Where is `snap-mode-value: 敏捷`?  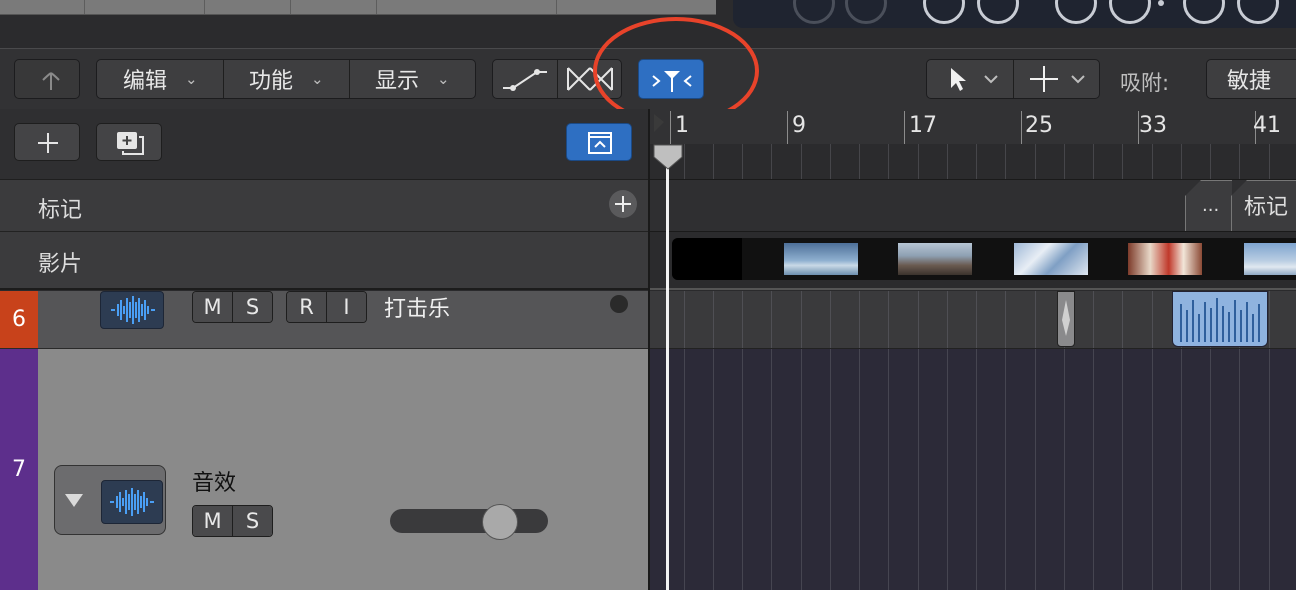
snap-mode-value: 敏捷 is located at coordinates (1249, 81).